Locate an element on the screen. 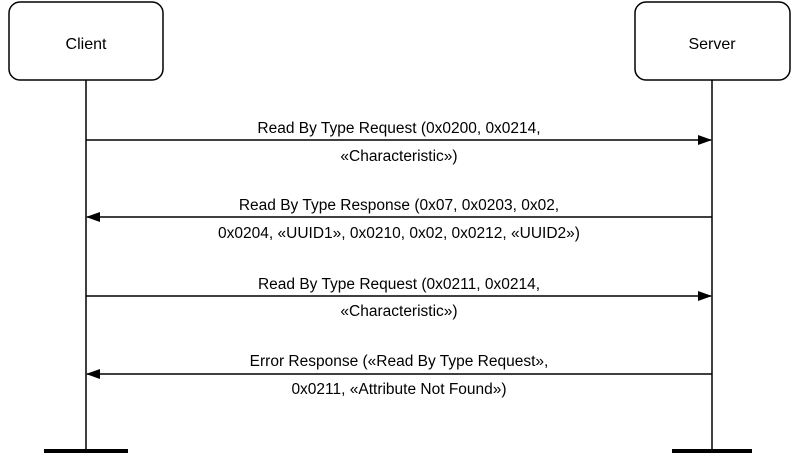 The height and width of the screenshot is (458, 794). message-4-text-line1: Error Response («Read By Type Request», is located at coordinates (399, 361).